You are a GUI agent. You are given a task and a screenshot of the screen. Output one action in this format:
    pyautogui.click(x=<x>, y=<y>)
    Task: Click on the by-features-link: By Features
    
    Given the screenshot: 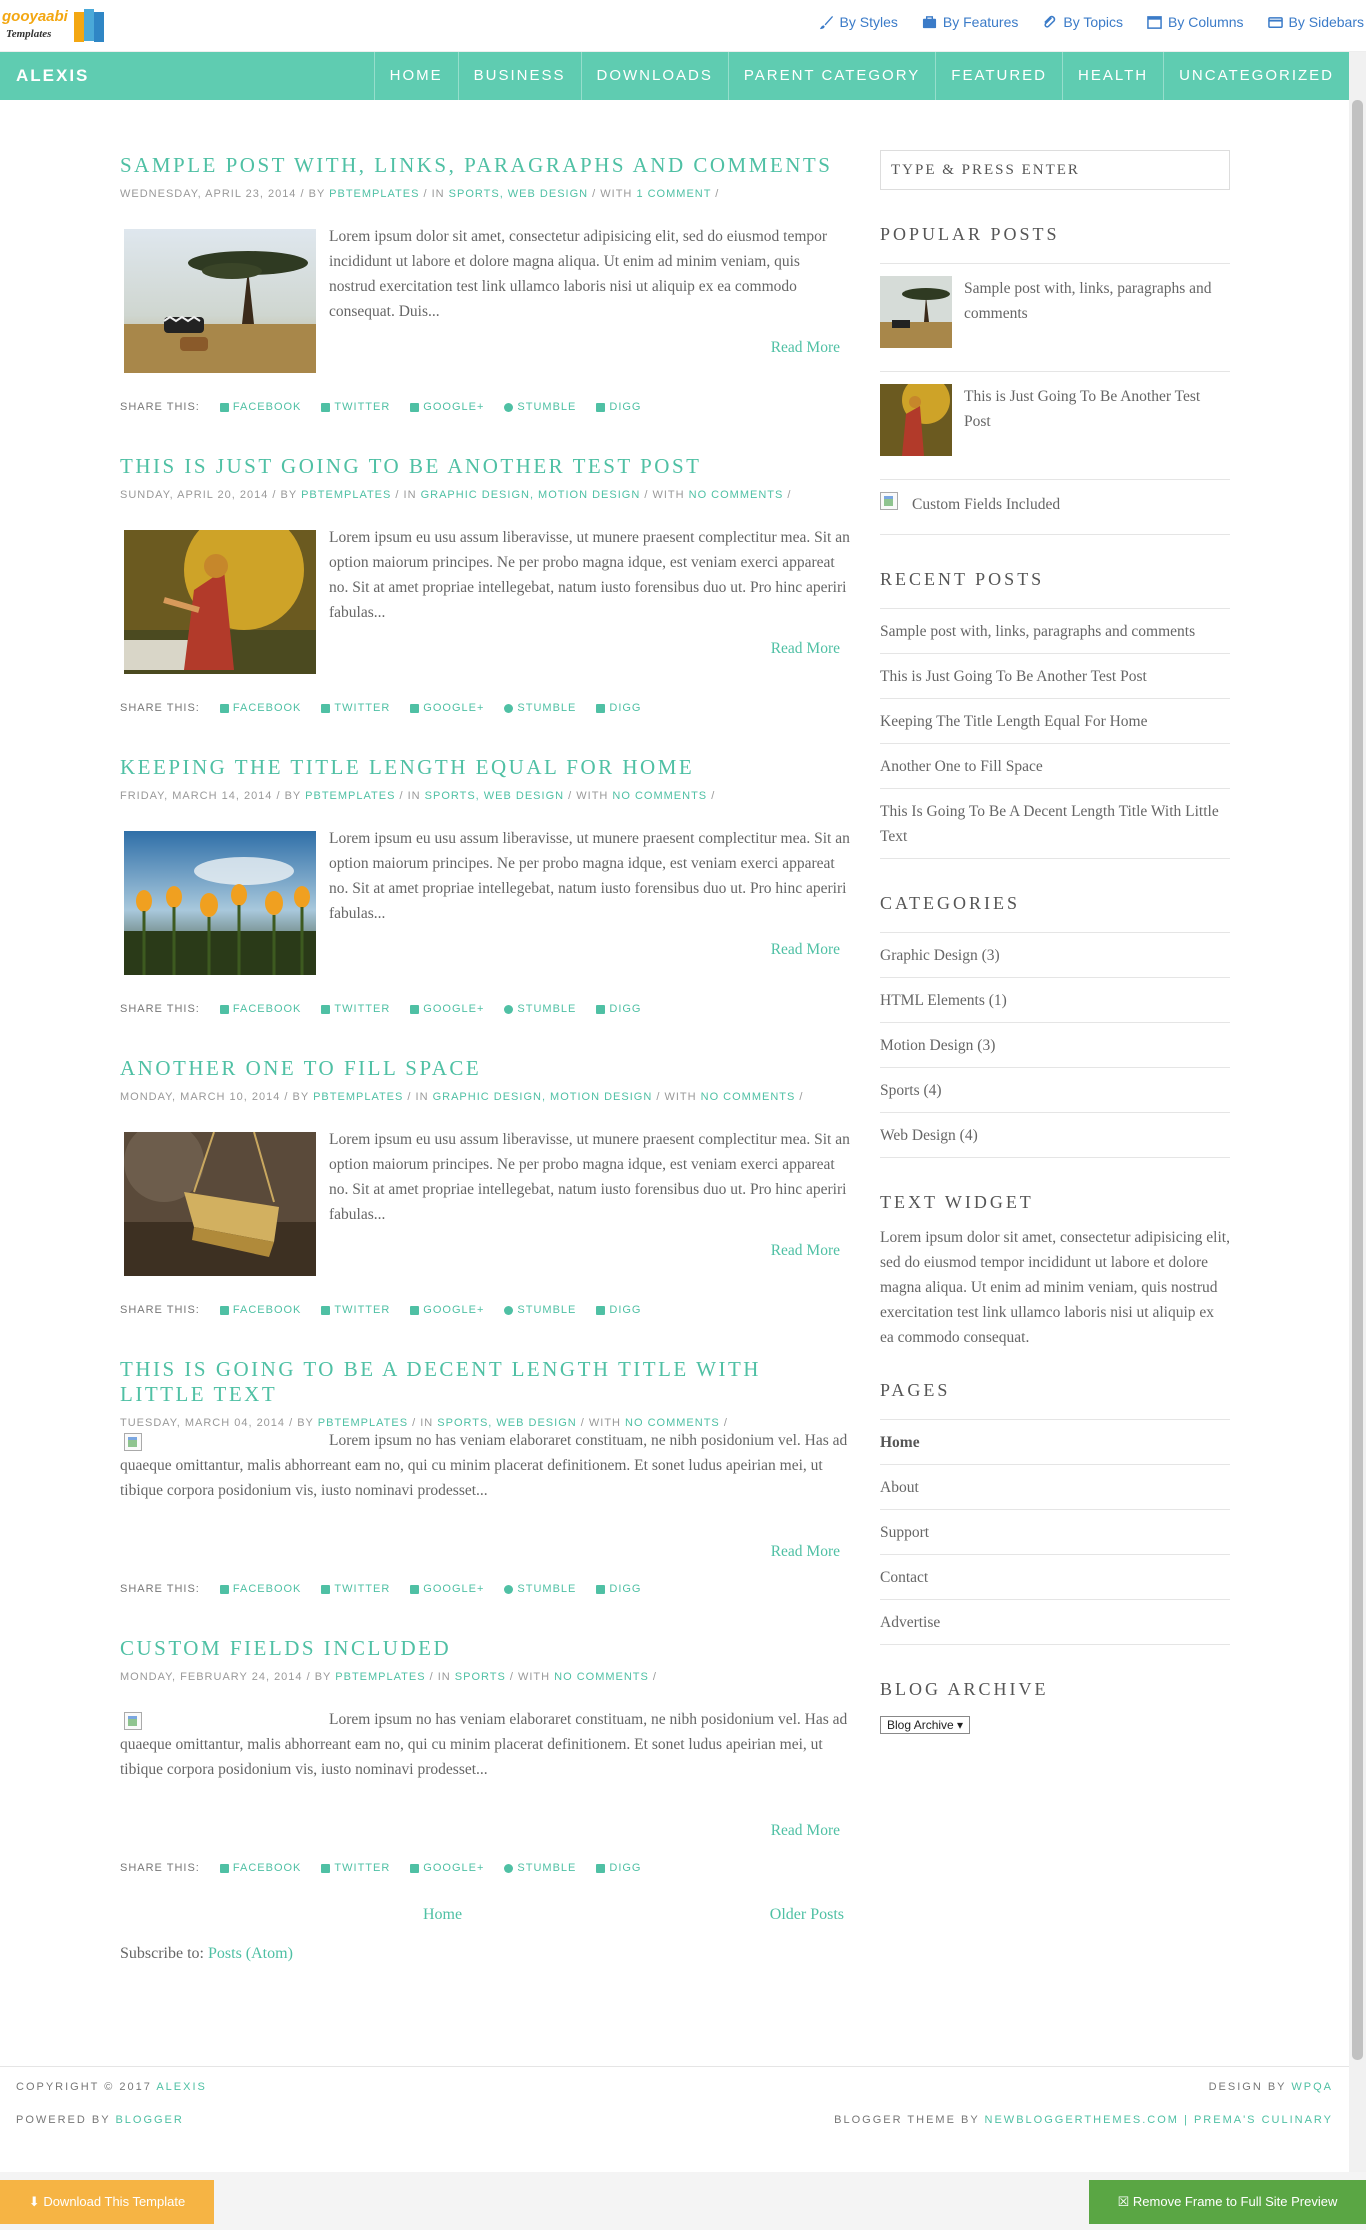 What is the action you would take?
    pyautogui.click(x=970, y=22)
    